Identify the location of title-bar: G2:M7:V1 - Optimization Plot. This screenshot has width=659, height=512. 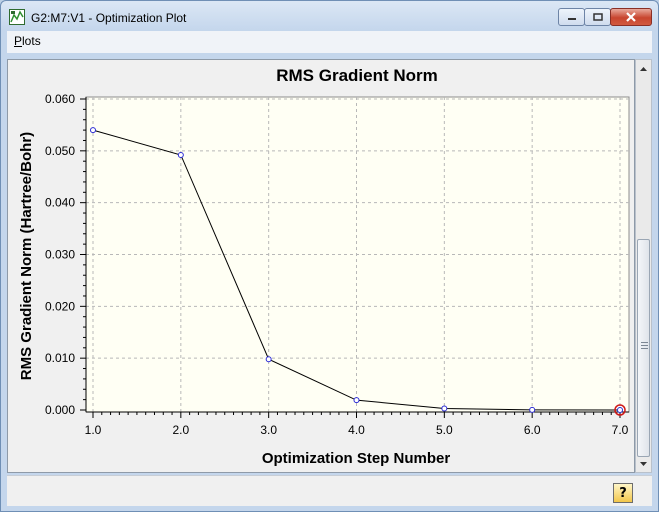
(329, 16).